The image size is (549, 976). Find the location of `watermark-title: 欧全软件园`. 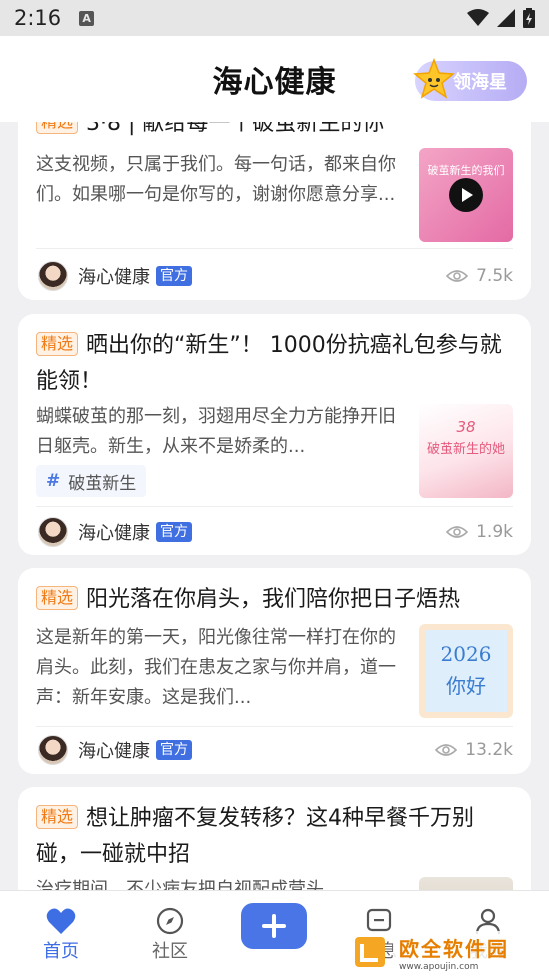

watermark-title: 欧全软件园 is located at coordinates (454, 948).